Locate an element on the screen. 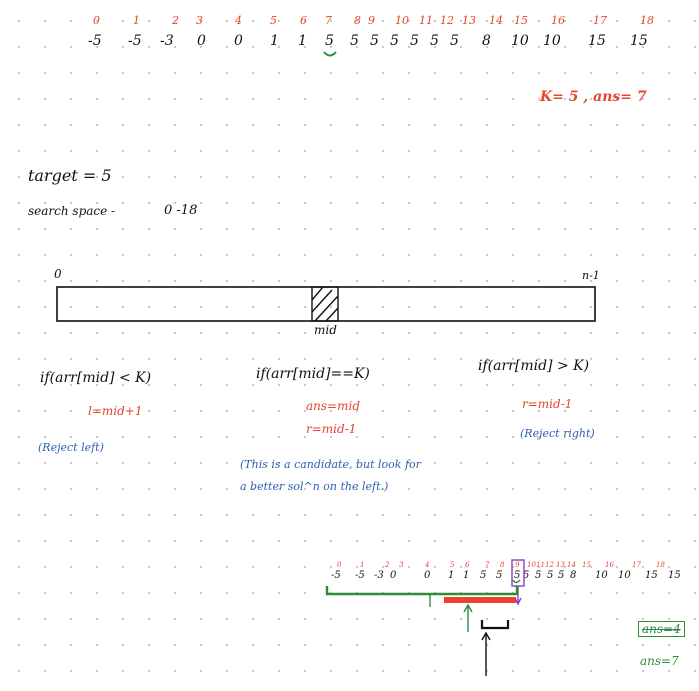  third-search-range is located at coordinates (495, 625).